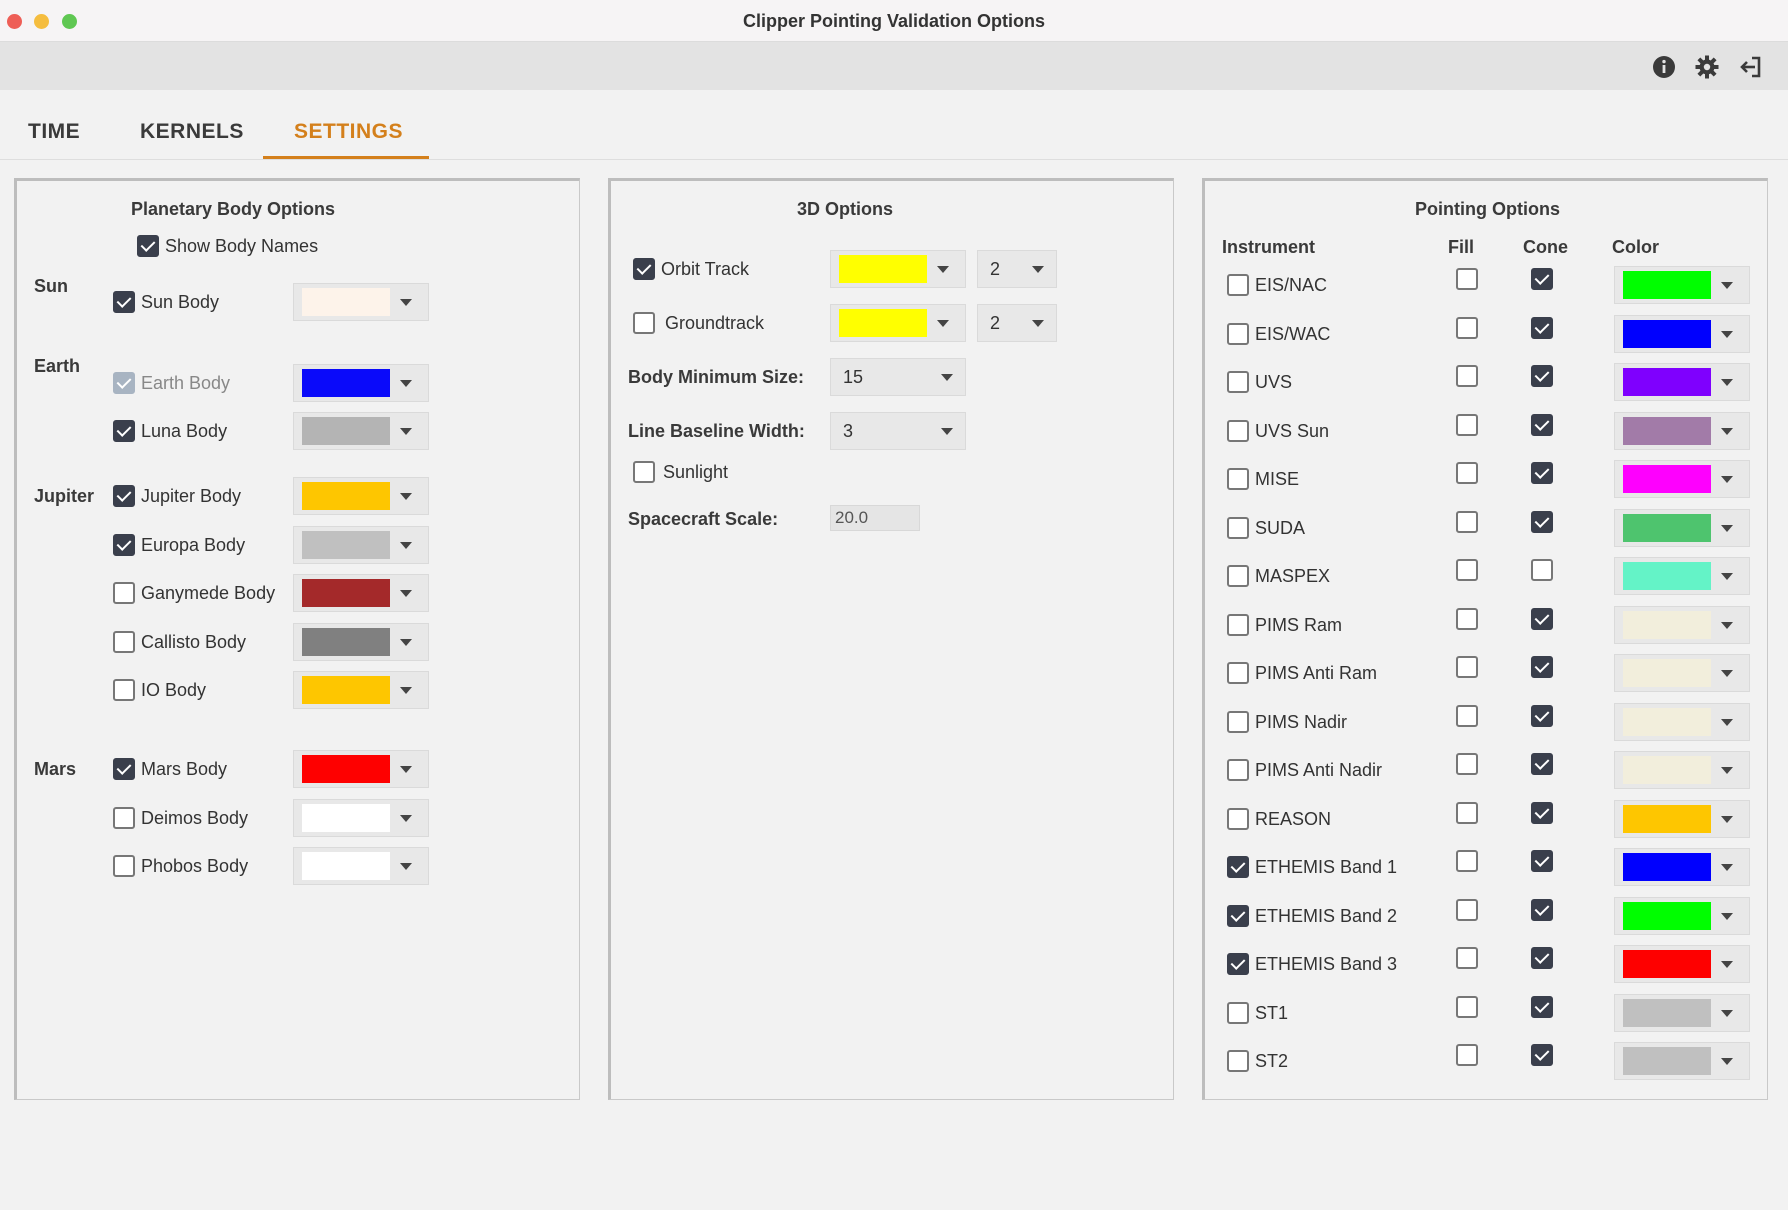 The width and height of the screenshot is (1788, 1210). I want to click on instrument-checkbox: ETHEMIS Band 2, so click(1312, 916).